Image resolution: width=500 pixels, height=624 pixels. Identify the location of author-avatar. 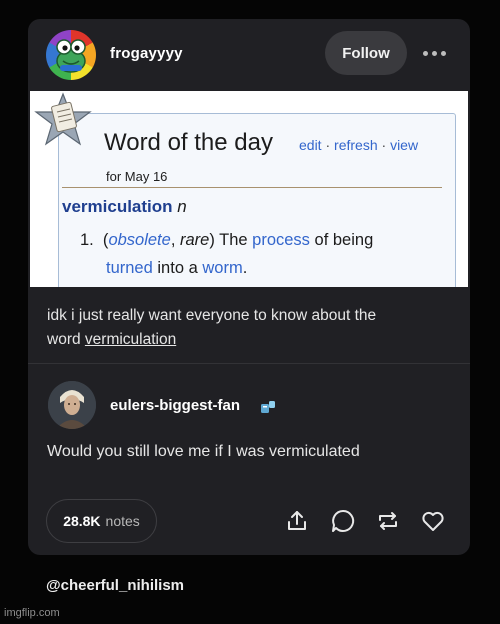
(71, 55).